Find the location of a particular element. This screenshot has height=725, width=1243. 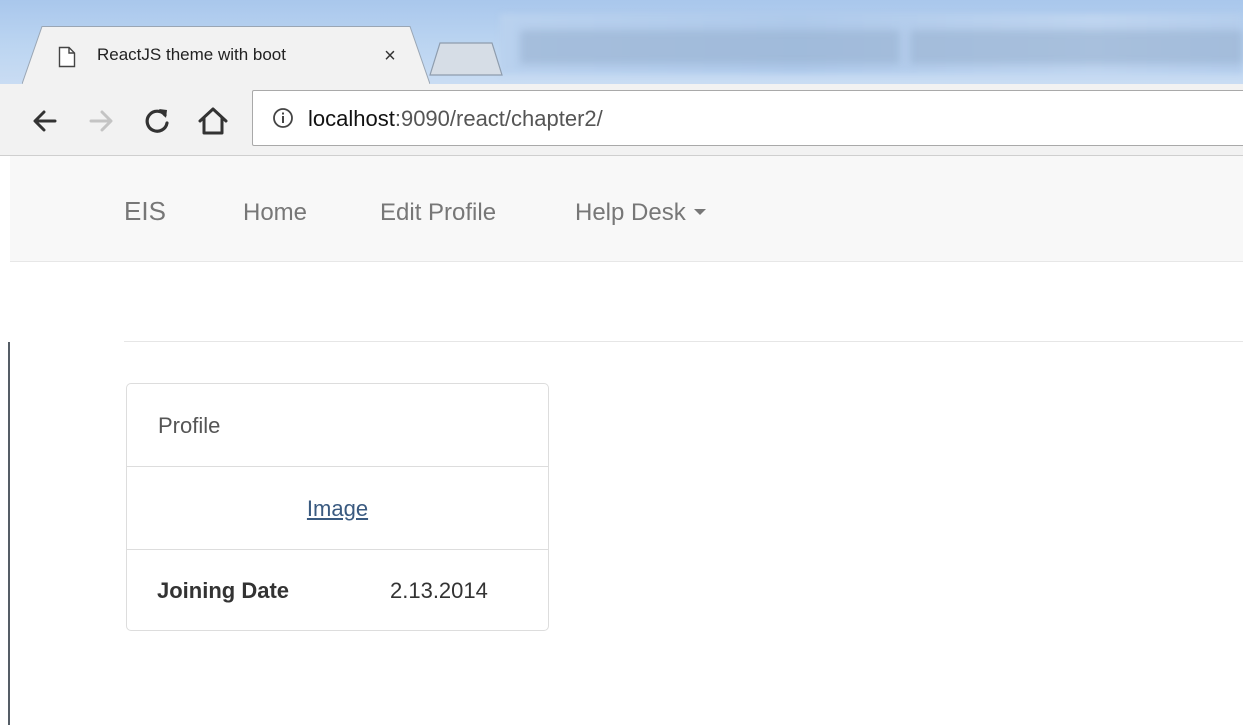

home-icon is located at coordinates (213, 121).